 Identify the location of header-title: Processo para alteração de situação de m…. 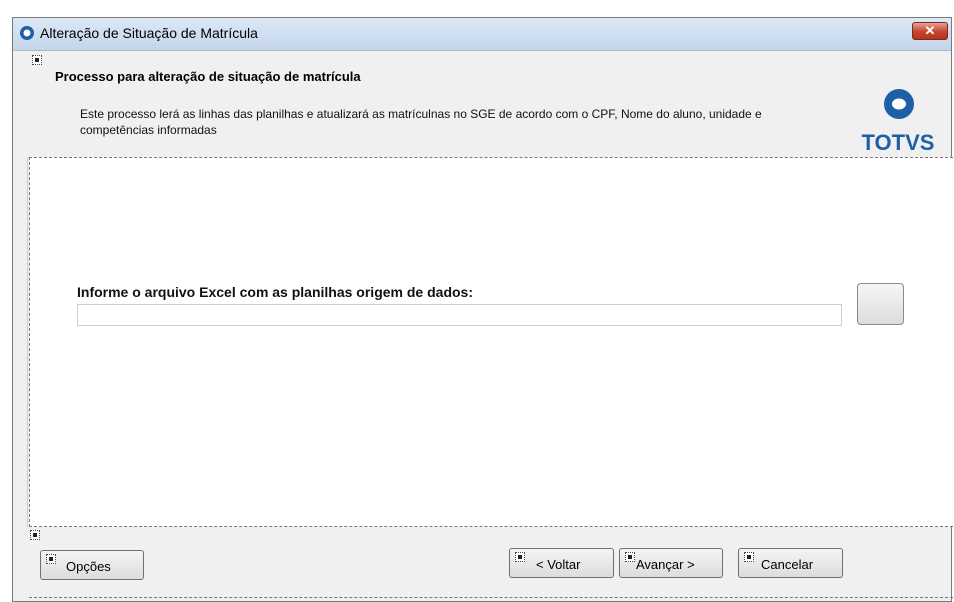
(208, 76).